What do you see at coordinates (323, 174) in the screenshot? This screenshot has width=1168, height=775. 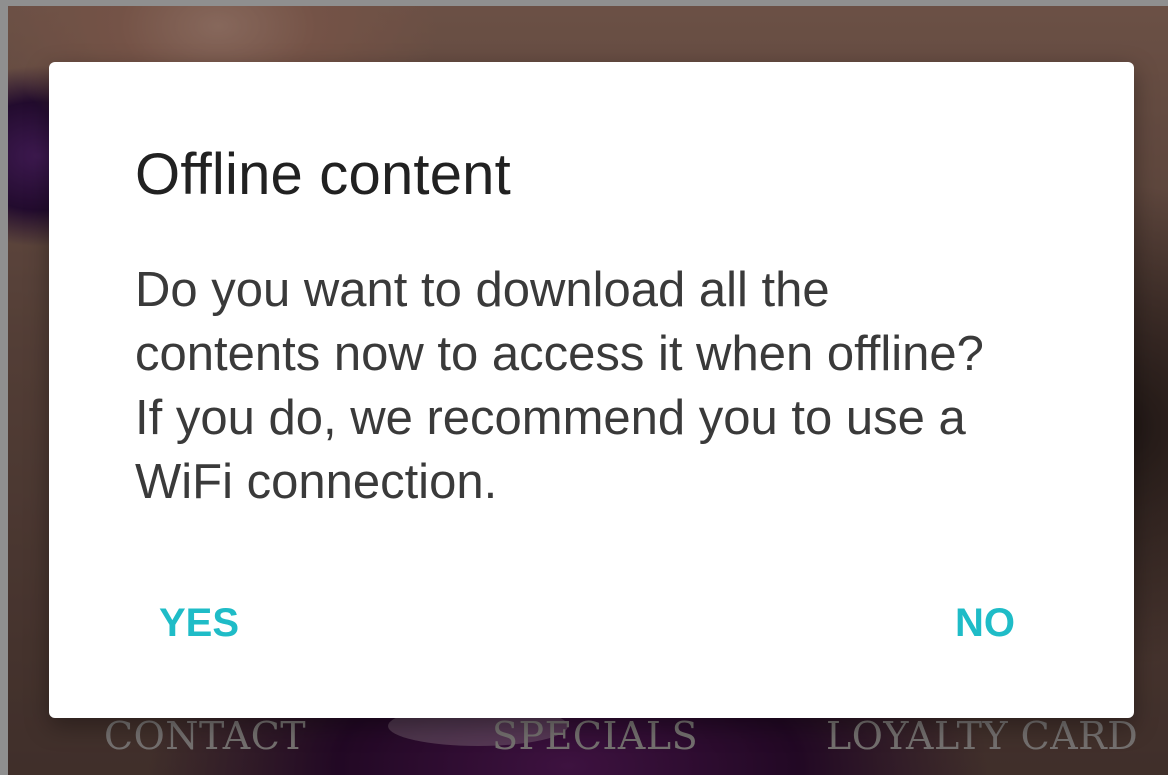 I see `dialog-title: Offline content` at bounding box center [323, 174].